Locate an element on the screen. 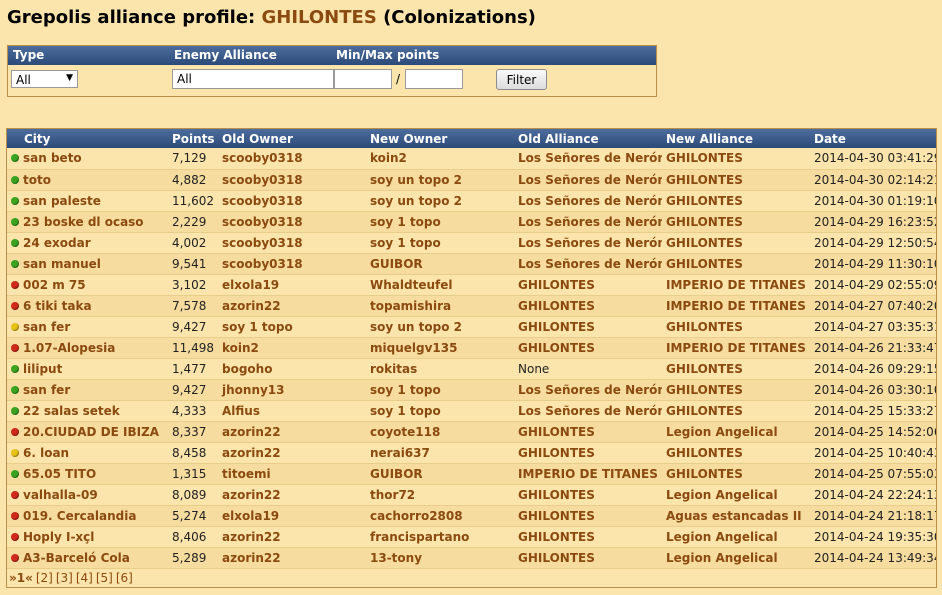 This screenshot has width=942, height=595. title-alliance-name: GHILONTES is located at coordinates (319, 17).